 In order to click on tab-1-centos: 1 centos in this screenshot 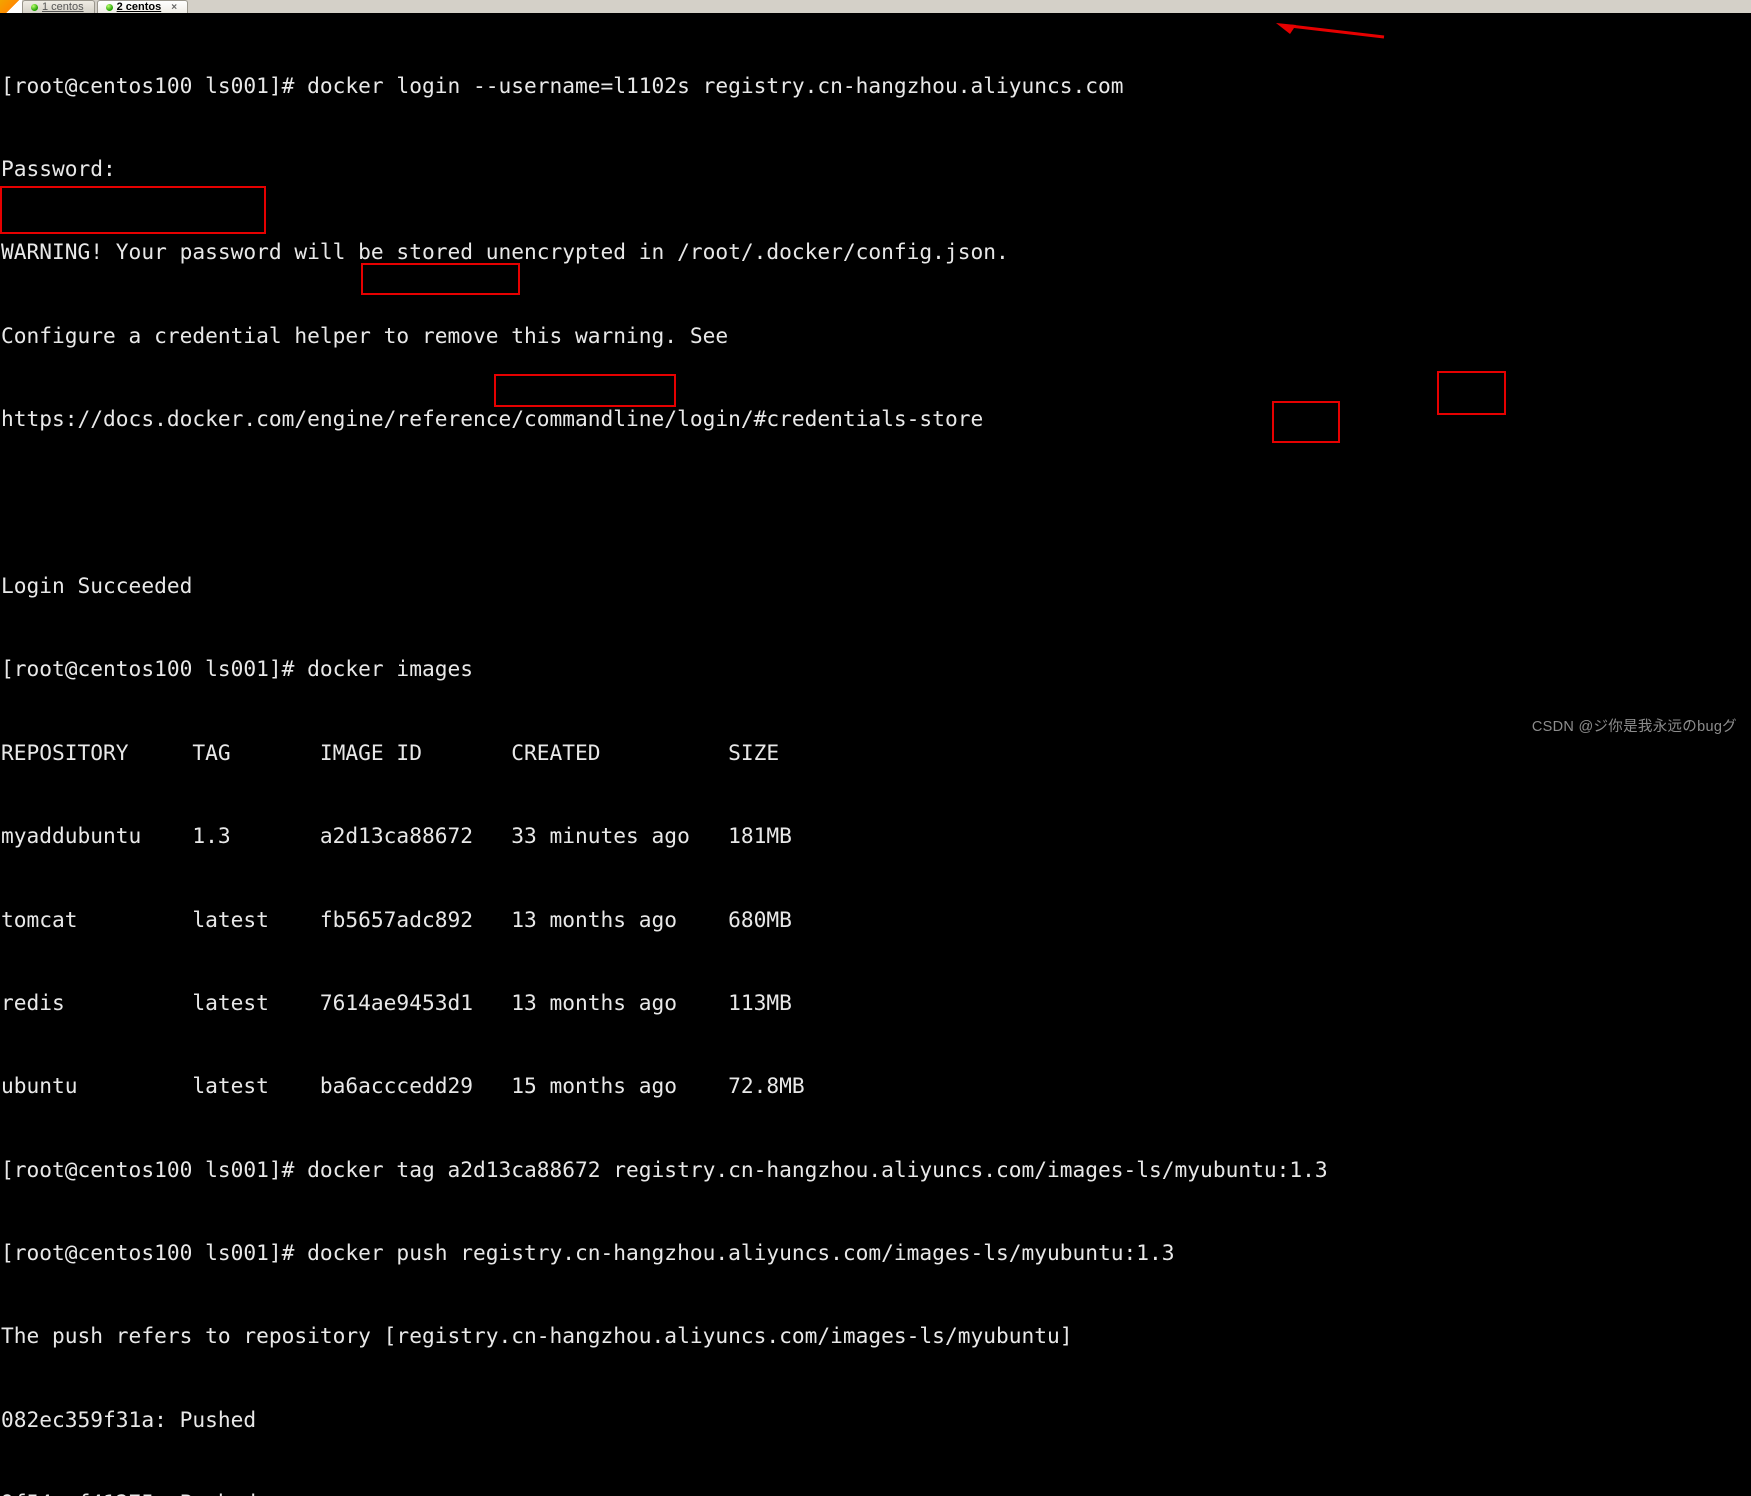, I will do `click(58, 6)`.